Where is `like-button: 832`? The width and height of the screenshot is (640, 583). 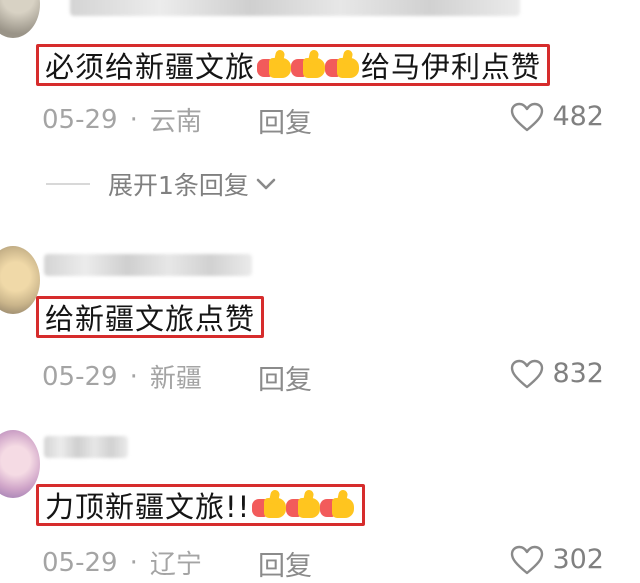
like-button: 832 is located at coordinates (557, 373).